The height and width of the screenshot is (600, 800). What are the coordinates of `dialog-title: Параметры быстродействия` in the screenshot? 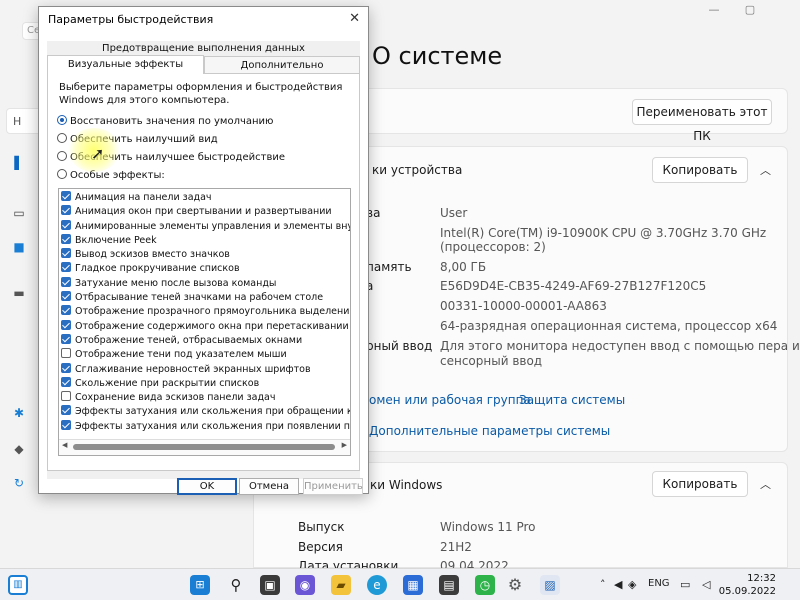 It's located at (131, 19).